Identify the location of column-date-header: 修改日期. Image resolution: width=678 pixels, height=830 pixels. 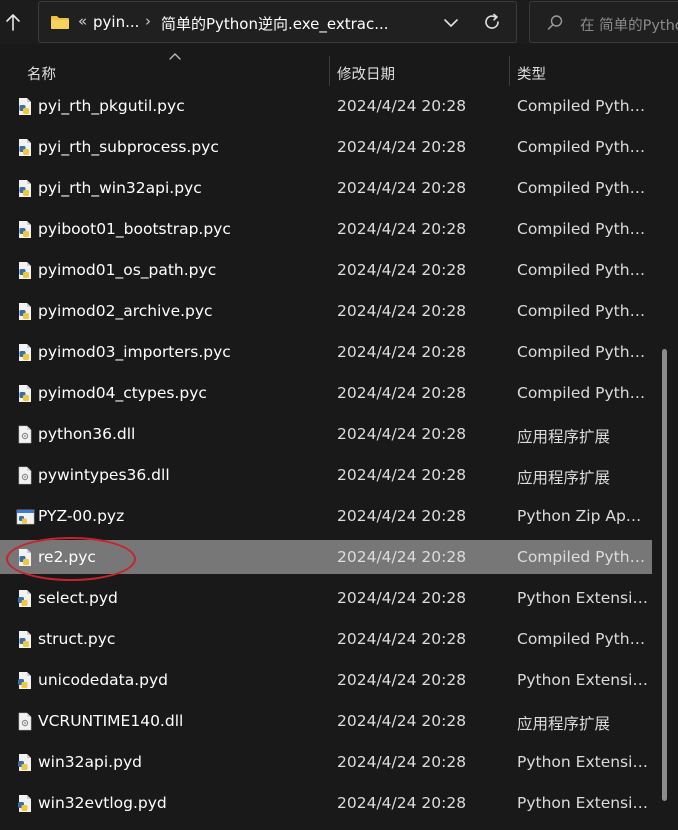
(366, 73).